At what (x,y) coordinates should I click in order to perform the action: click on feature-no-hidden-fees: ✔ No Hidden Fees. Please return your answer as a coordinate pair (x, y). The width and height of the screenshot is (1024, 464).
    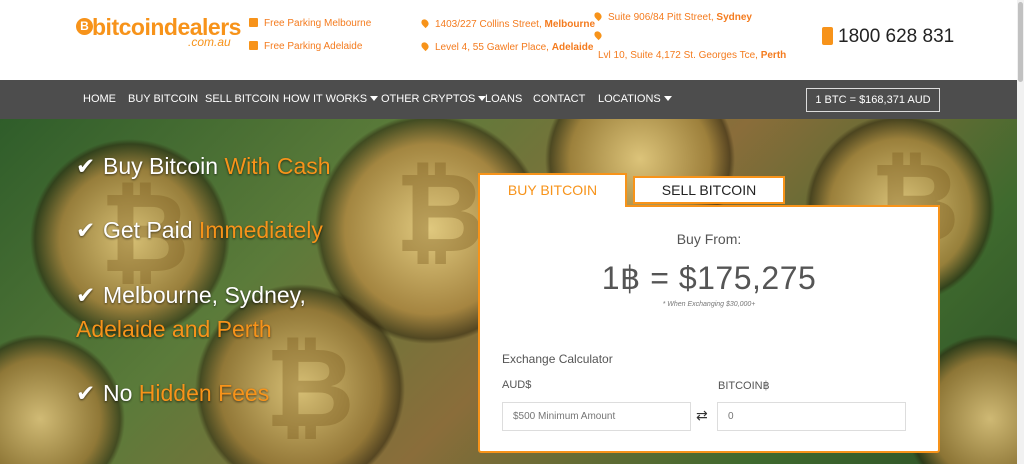
    Looking at the image, I should click on (173, 393).